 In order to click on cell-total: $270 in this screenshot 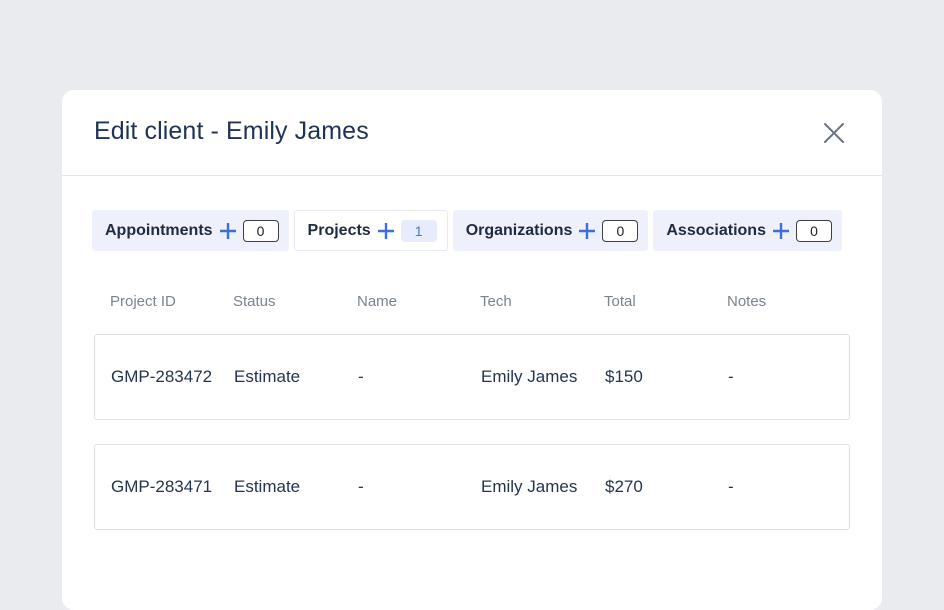, I will do `click(624, 486)`.